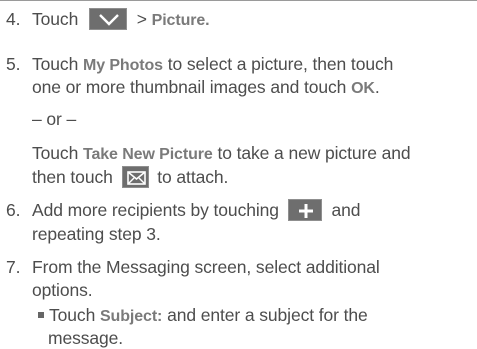 The width and height of the screenshot is (477, 349). I want to click on step-5-line-4: then touch to attach., so click(130, 177).